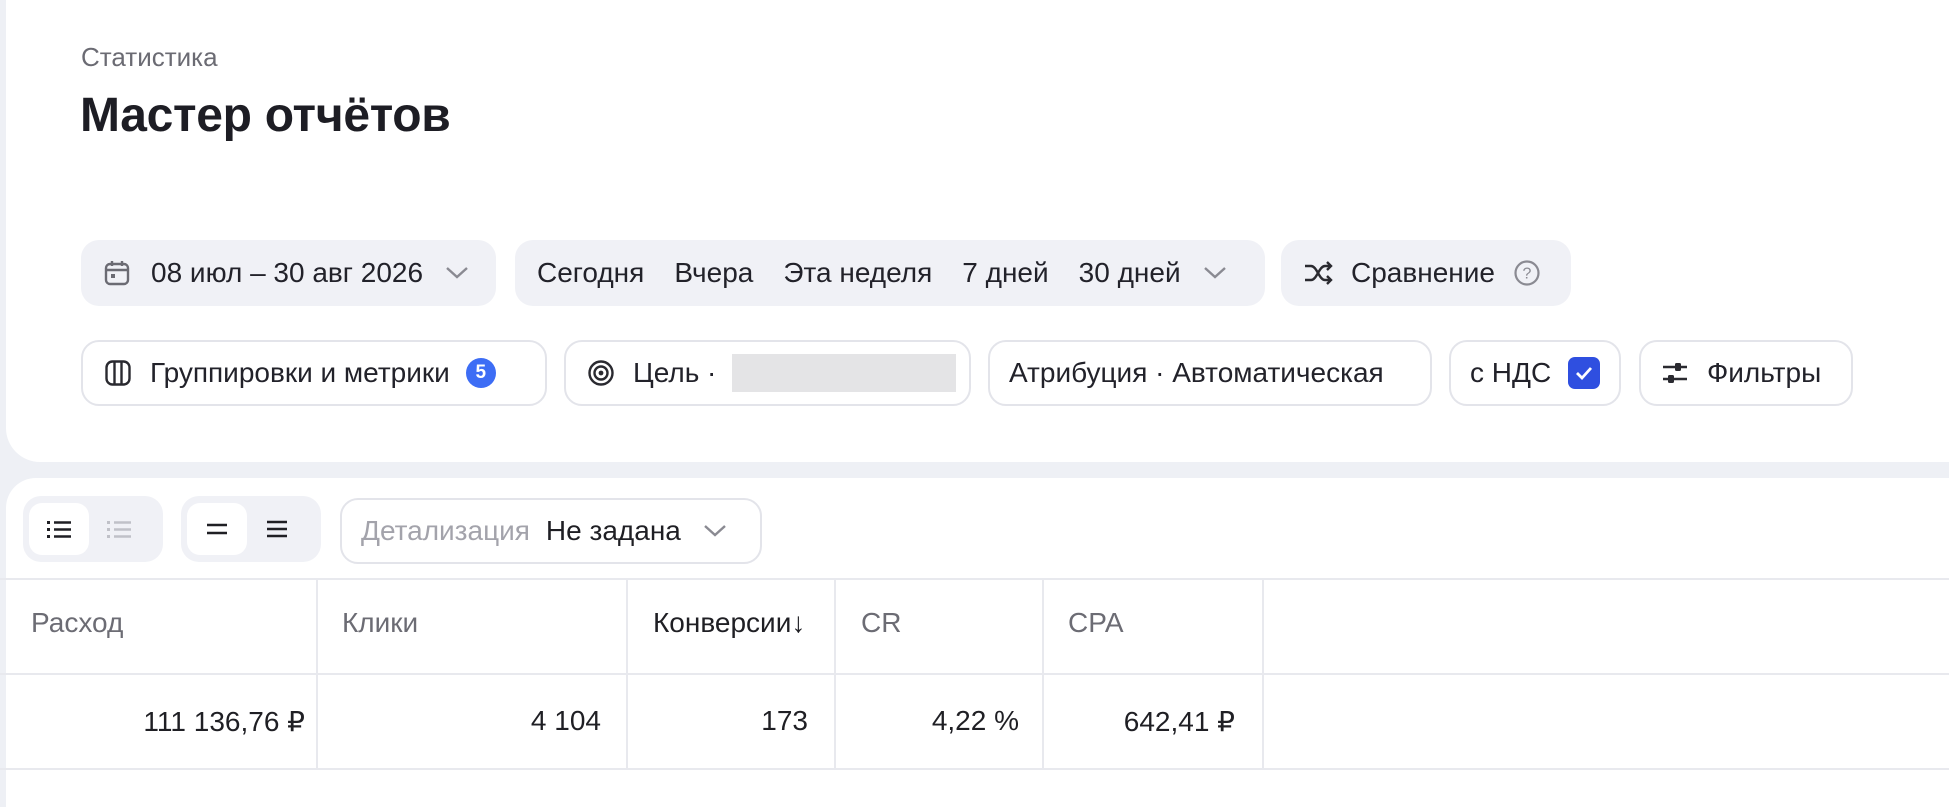 The image size is (1949, 807). I want to click on filters-label: Фильтры, so click(1764, 372).